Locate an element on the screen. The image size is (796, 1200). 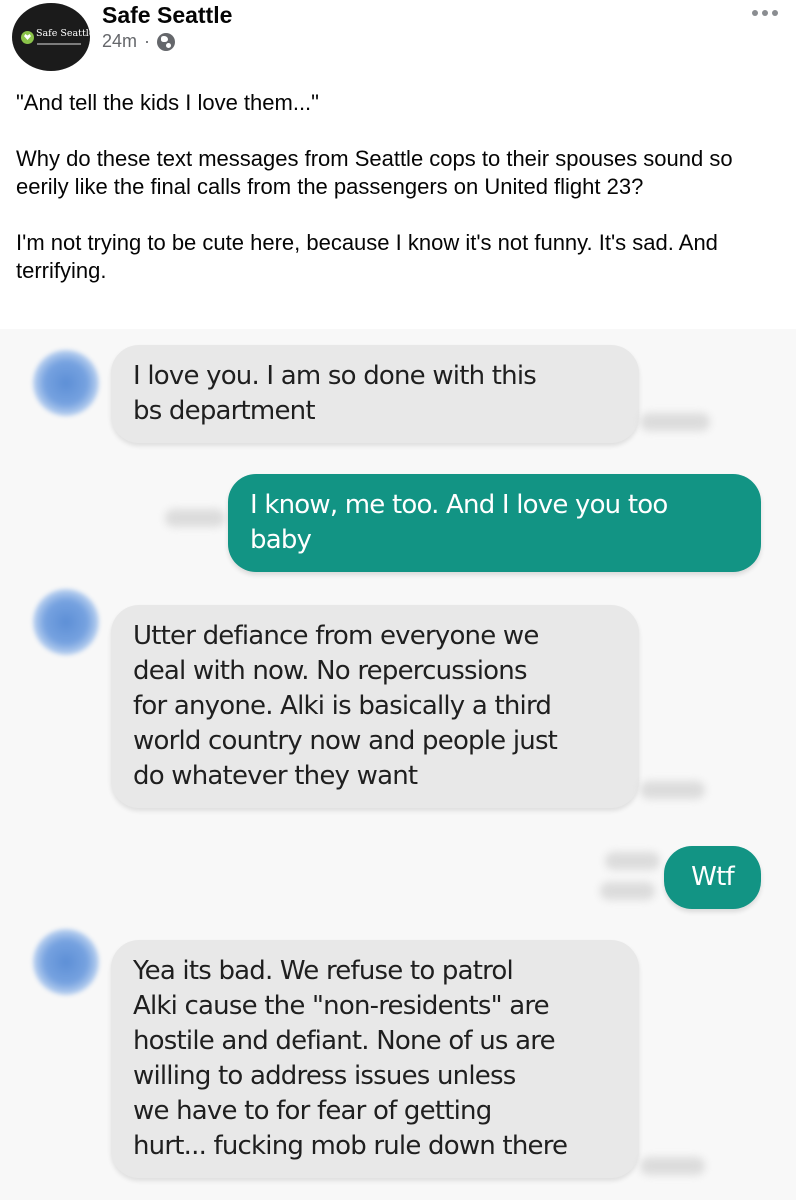
message-line: willing to address issues unless is located at coordinates (324, 1076).